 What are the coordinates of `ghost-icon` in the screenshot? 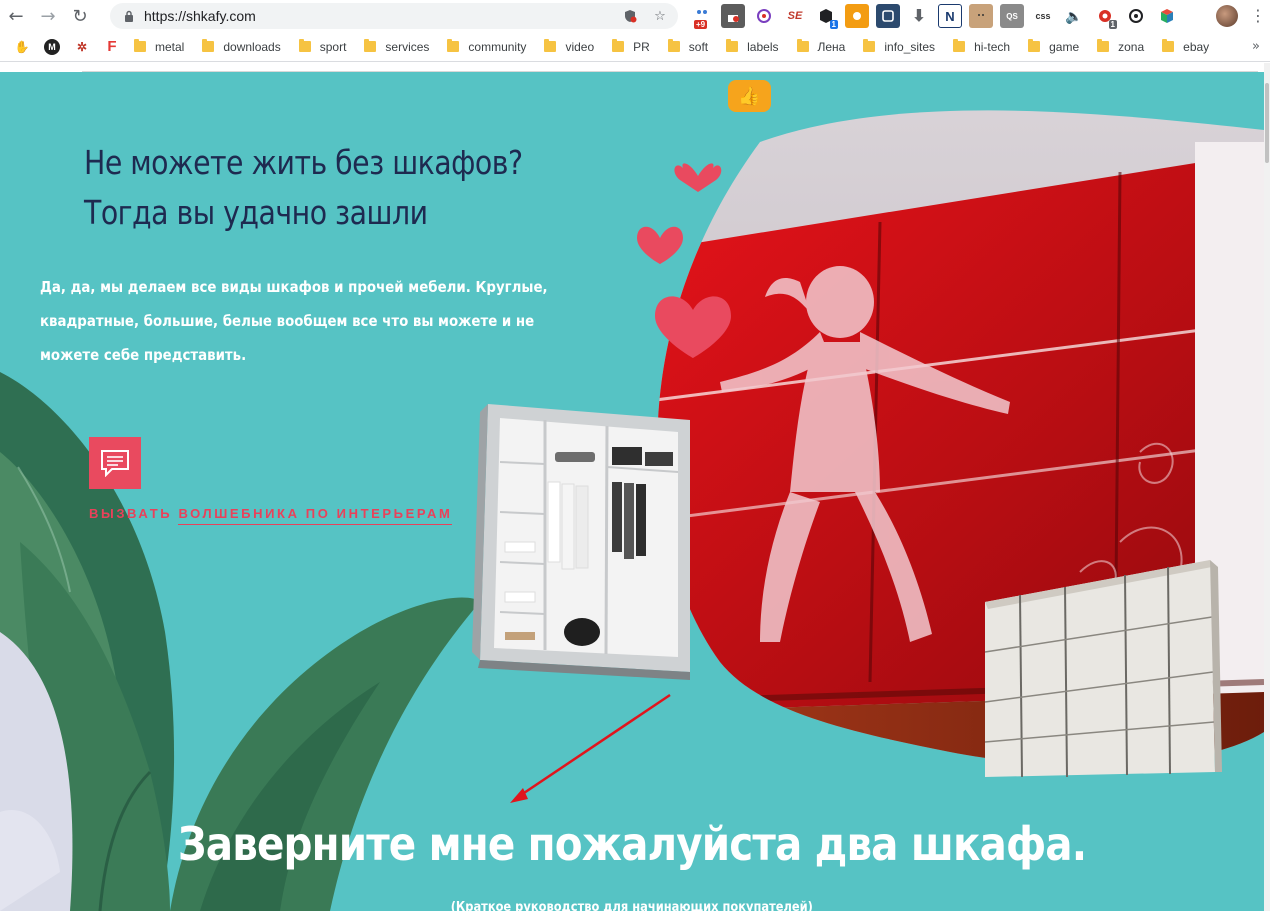 It's located at (764, 16).